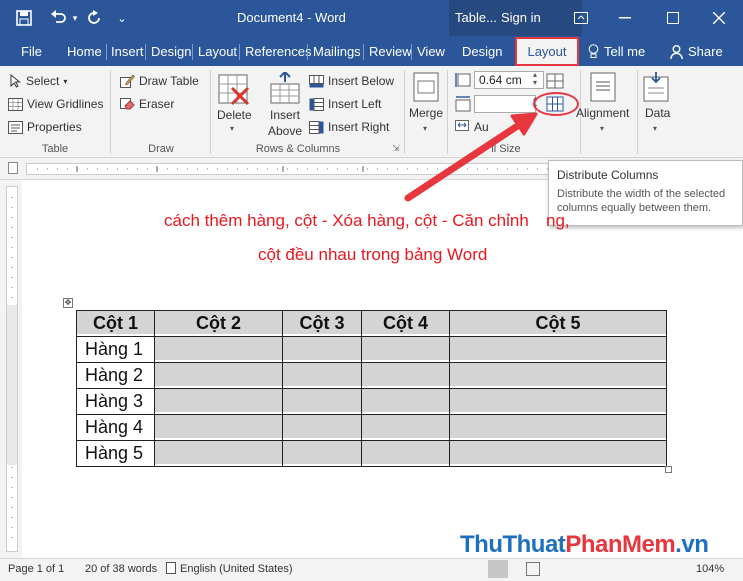 The width and height of the screenshot is (743, 581). Describe the element at coordinates (36, 569) in the screenshot. I see `page-count: Page 1 of 1` at that location.